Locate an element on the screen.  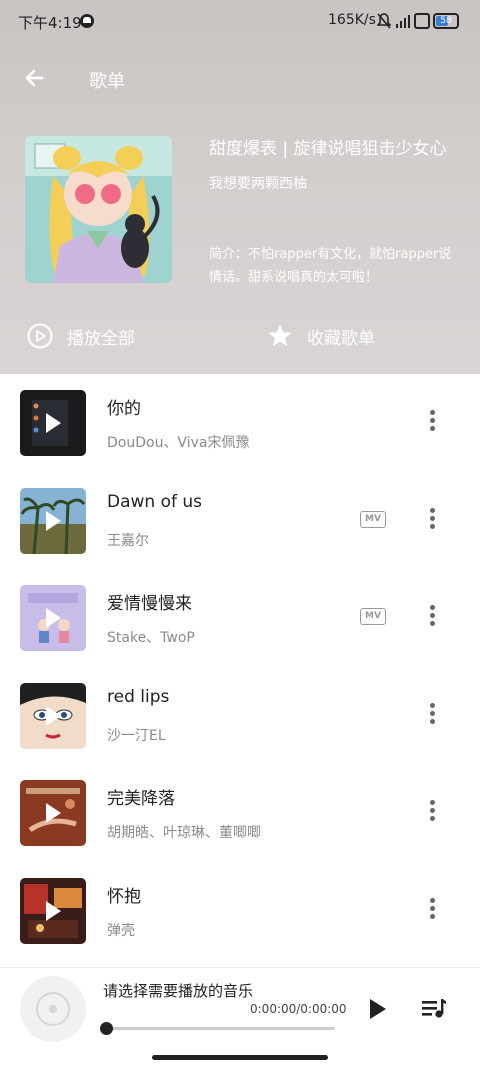
play-circle-icon is located at coordinates (40, 336).